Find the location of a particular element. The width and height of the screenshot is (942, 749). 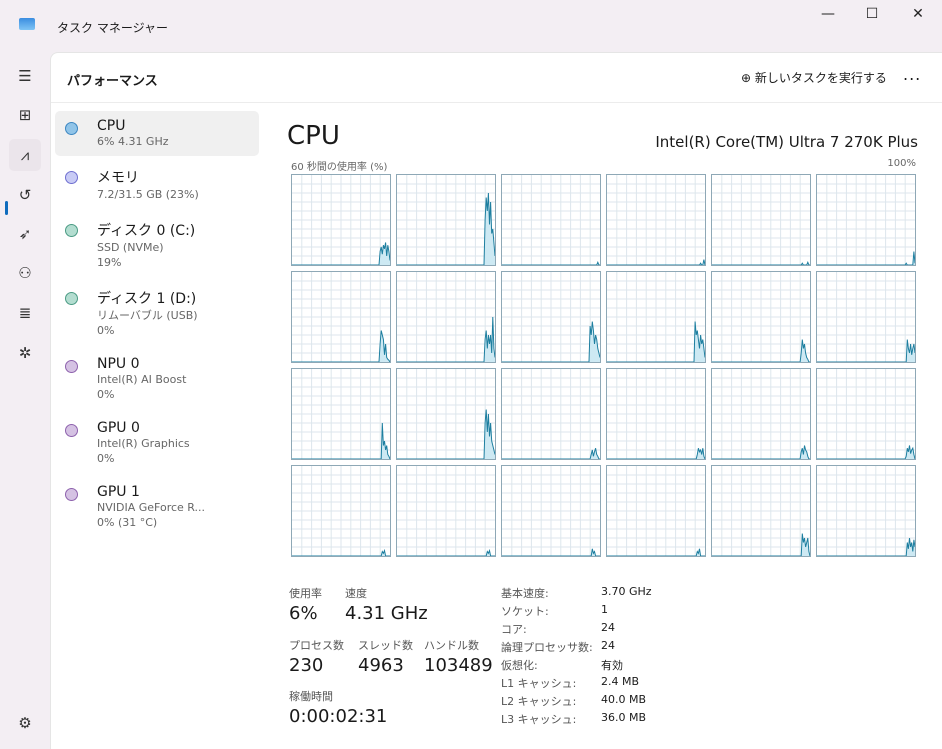

spec-key: ソケット: is located at coordinates (525, 611).